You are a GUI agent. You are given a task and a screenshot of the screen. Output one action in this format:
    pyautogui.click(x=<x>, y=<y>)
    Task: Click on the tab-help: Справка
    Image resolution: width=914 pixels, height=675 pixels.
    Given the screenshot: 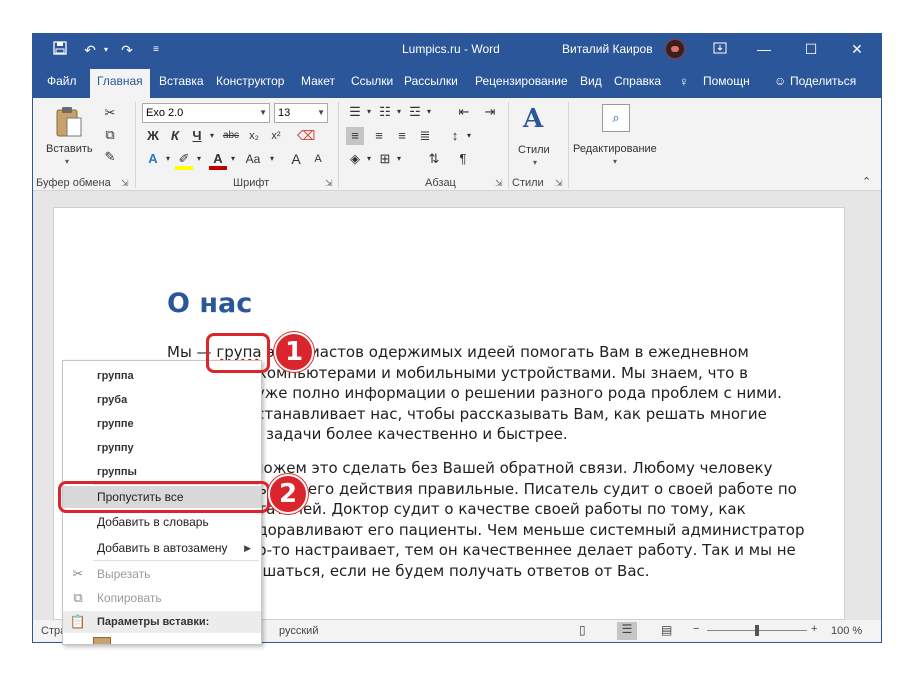 What is the action you would take?
    pyautogui.click(x=637, y=81)
    